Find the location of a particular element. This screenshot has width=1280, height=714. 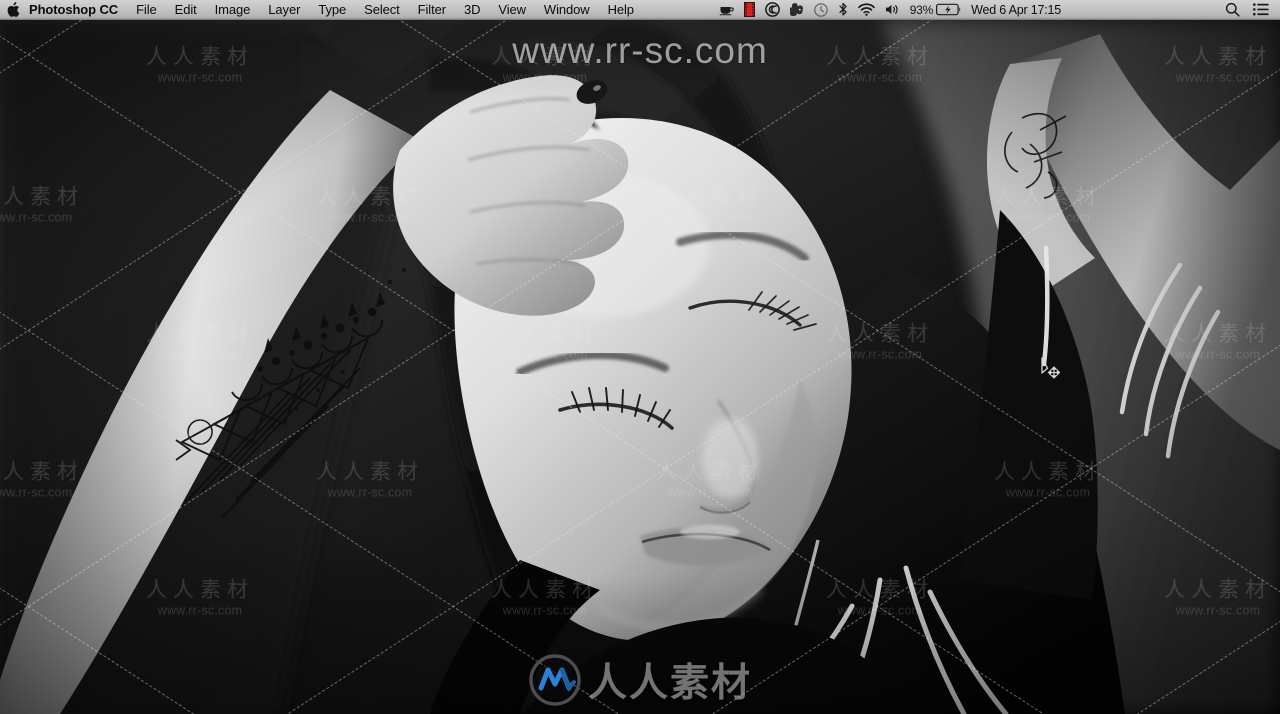

apple-menu-button is located at coordinates (13, 9).